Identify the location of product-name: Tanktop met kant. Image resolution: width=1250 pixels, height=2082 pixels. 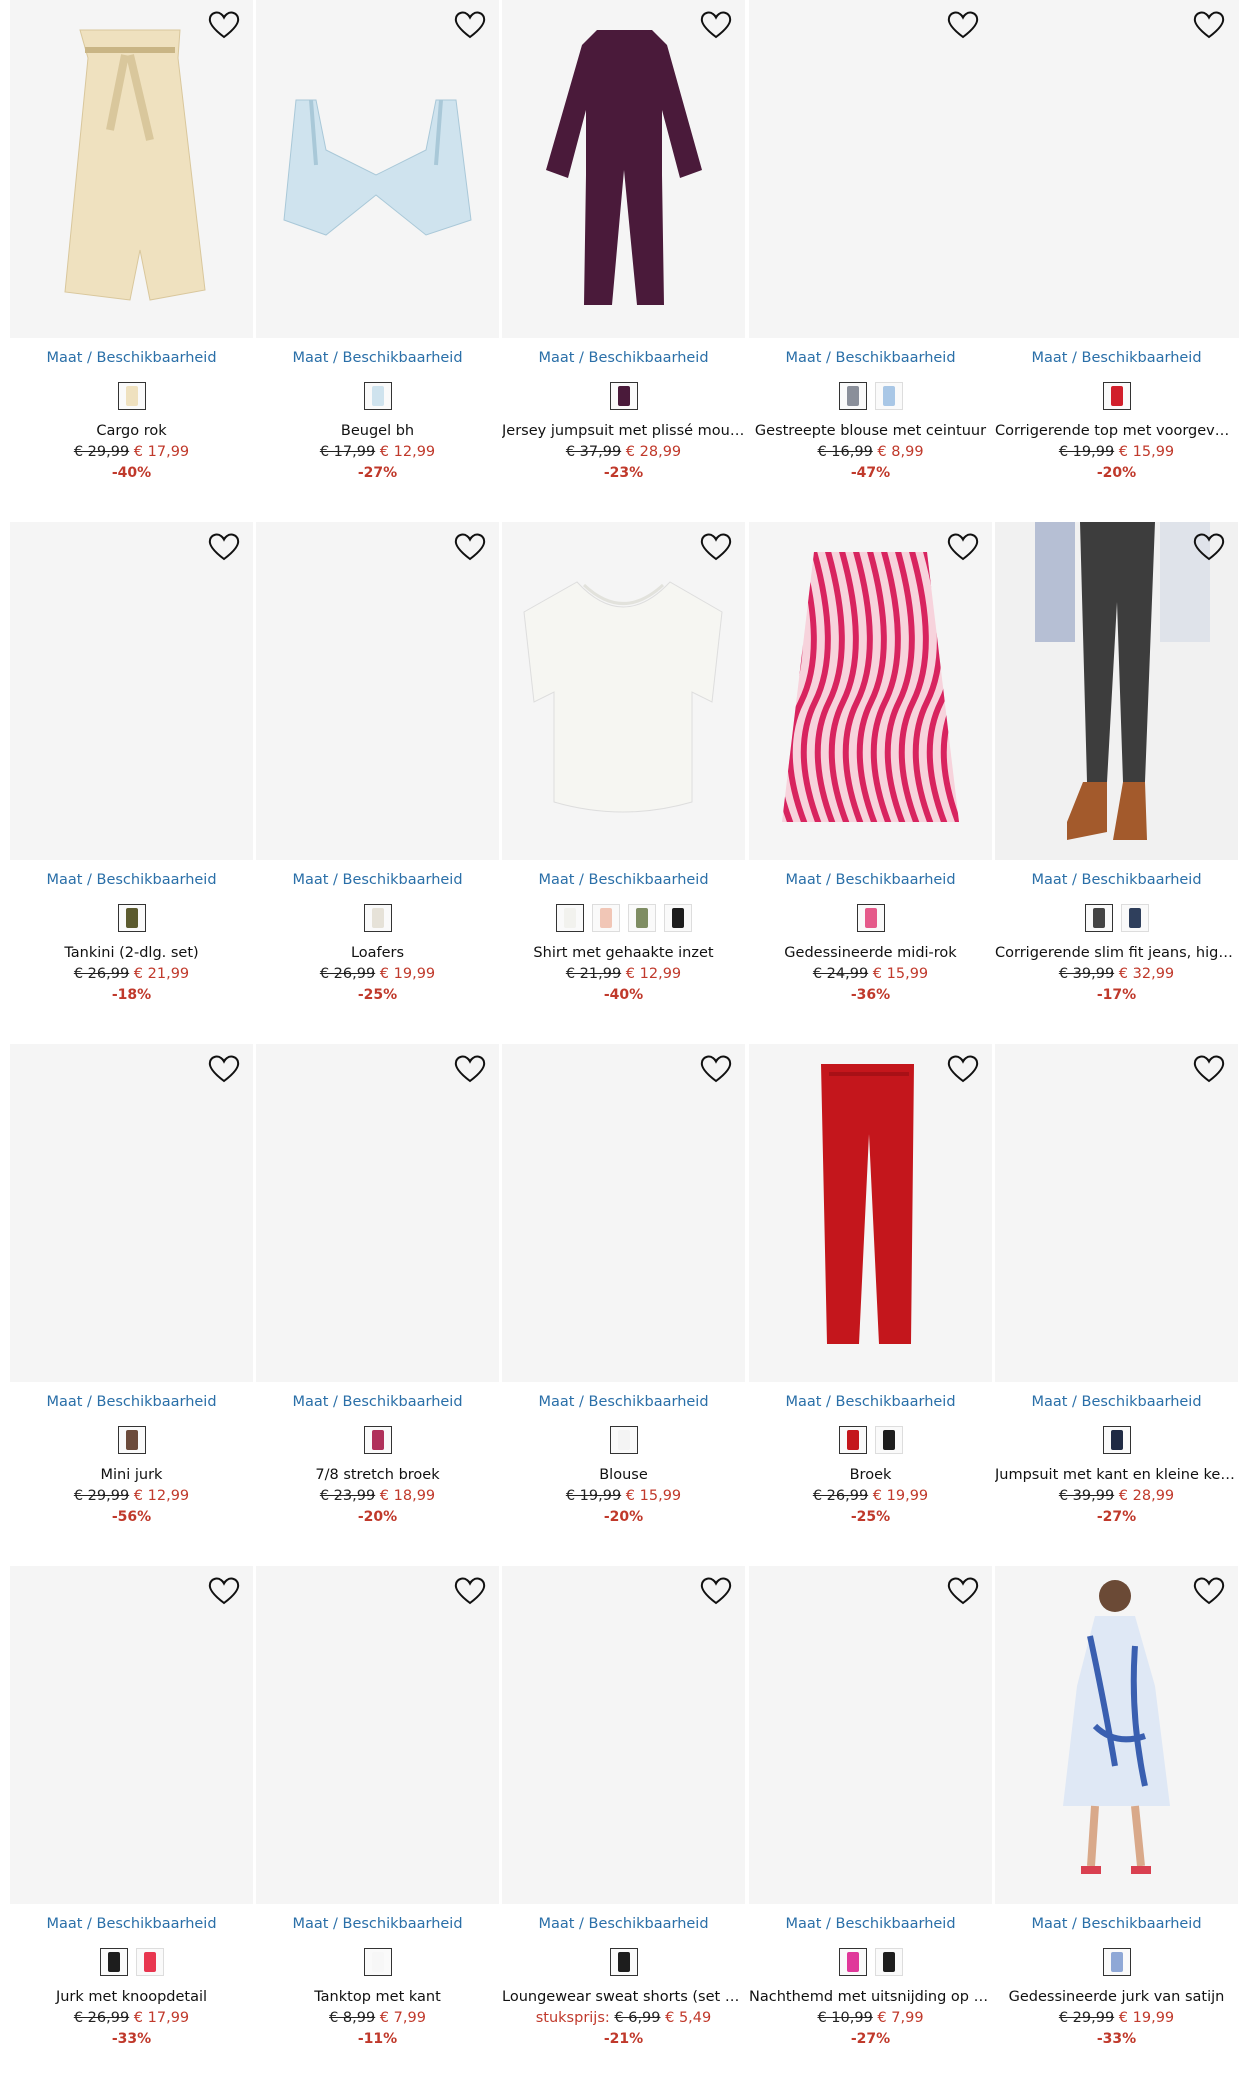
(377, 1997).